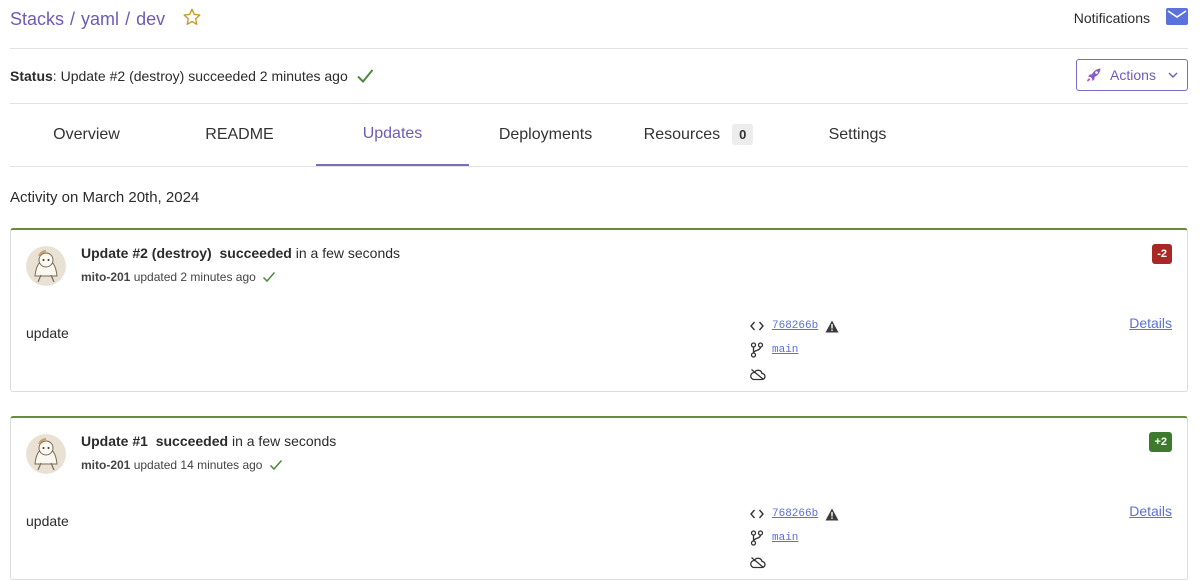 This screenshot has height=580, width=1200. I want to click on tab-label: Overview, so click(86, 134).